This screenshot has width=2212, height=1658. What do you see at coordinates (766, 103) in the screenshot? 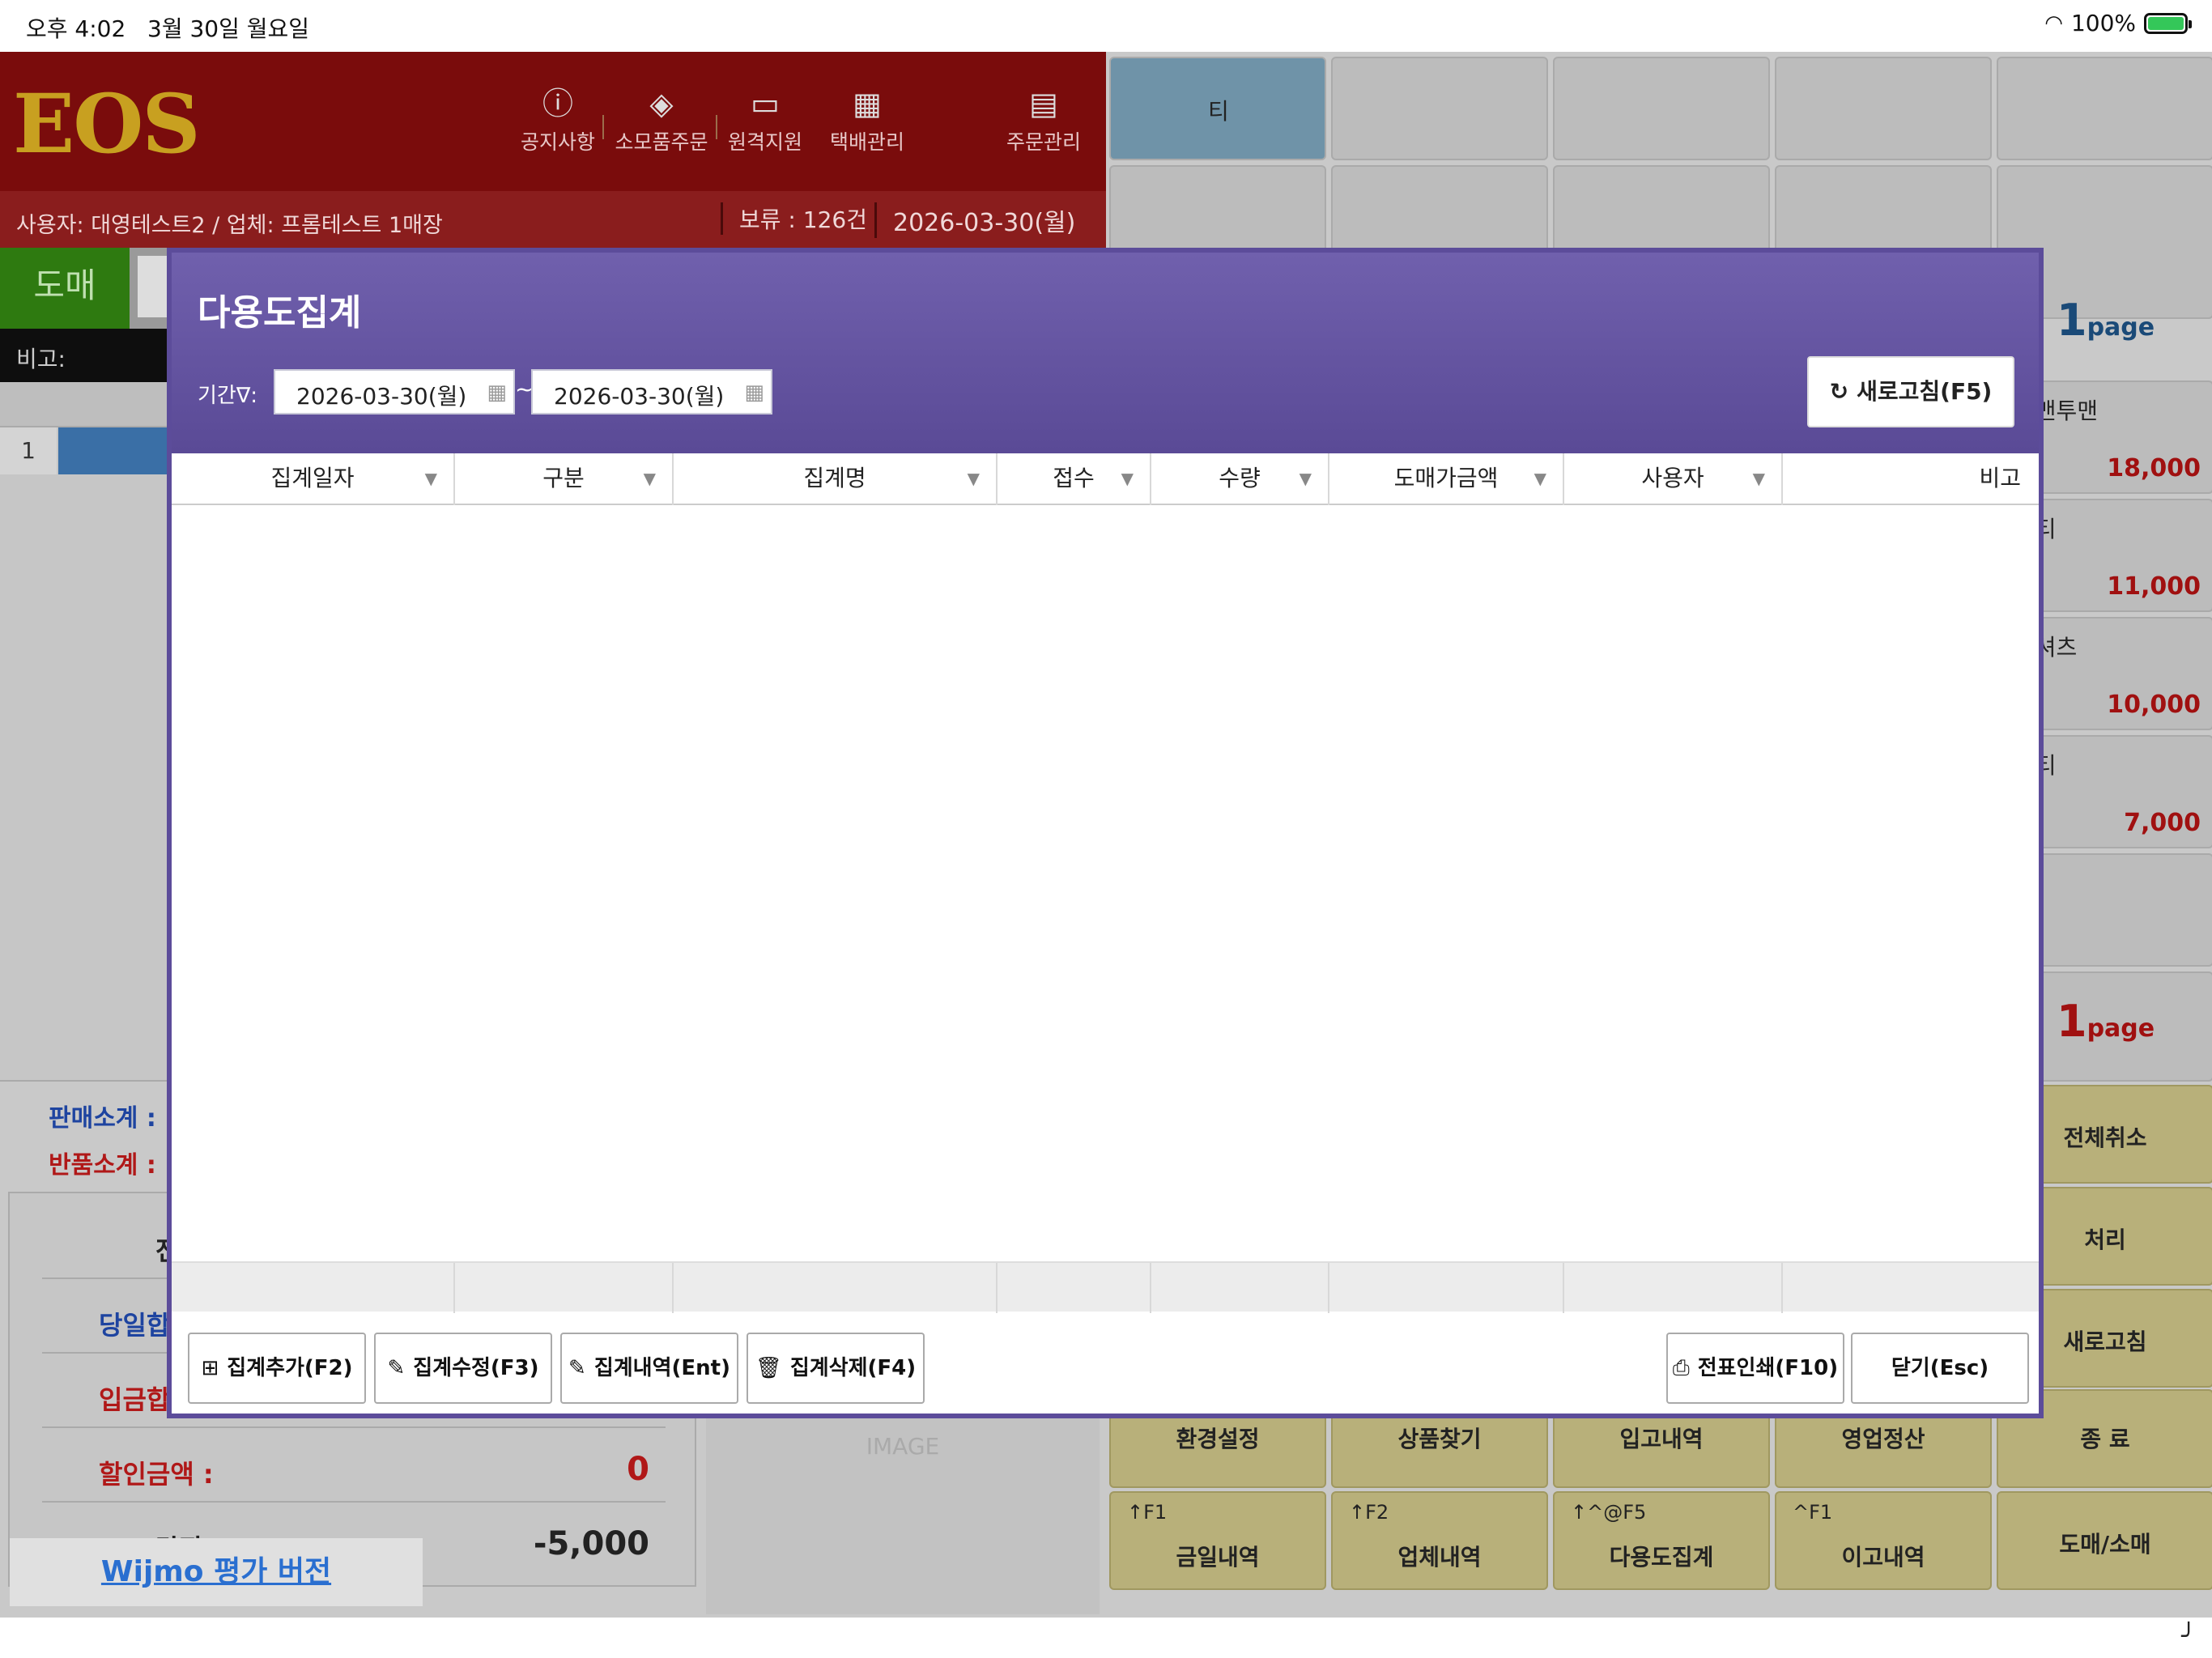
I see `laptop-icon: ▭` at bounding box center [766, 103].